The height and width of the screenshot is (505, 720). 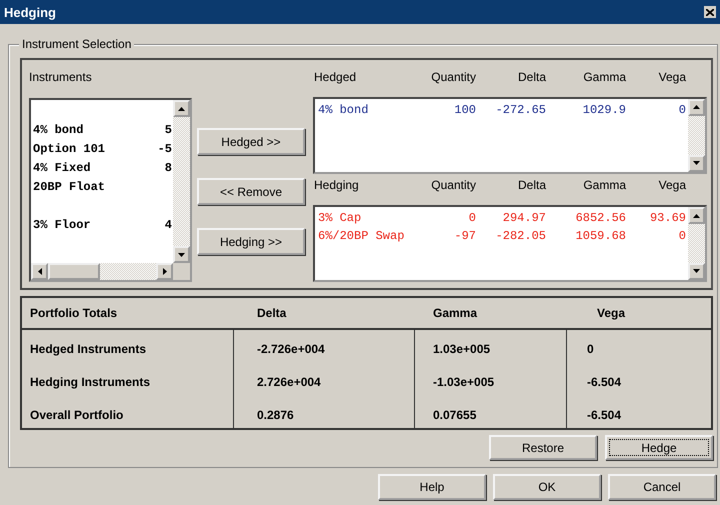 I want to click on left-arrow-icon, so click(x=40, y=271).